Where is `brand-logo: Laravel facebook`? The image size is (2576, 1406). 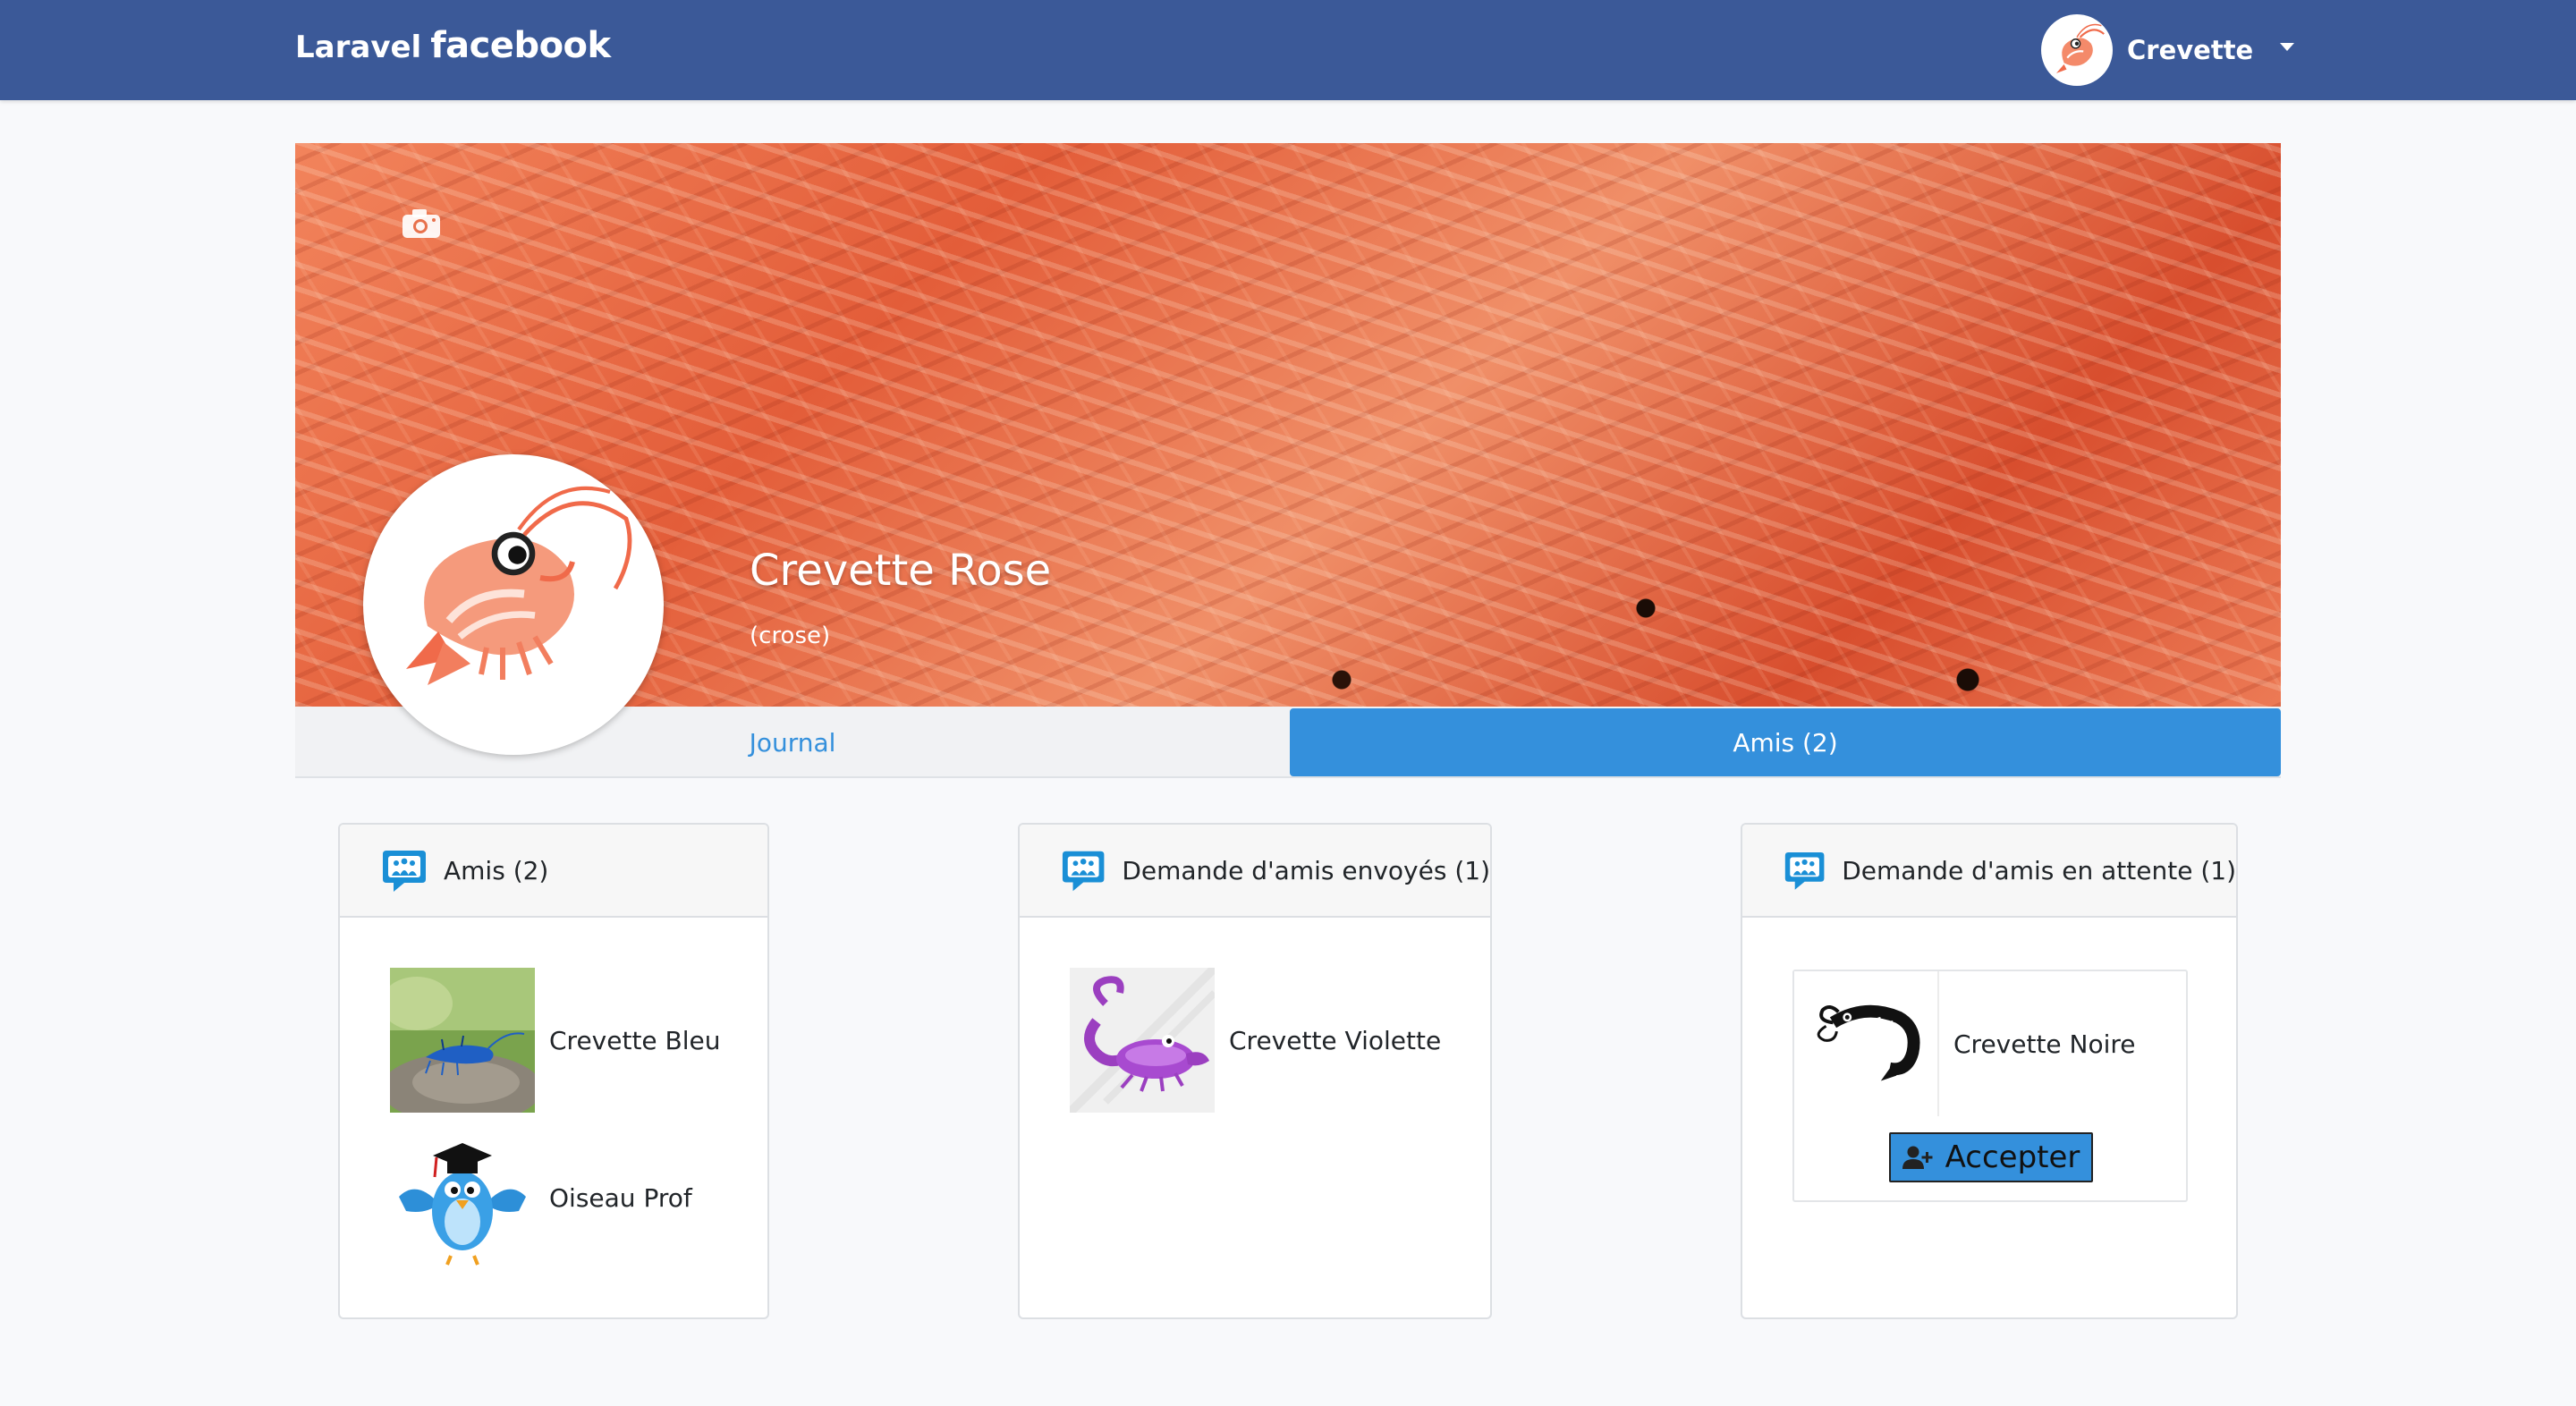 brand-logo: Laravel facebook is located at coordinates (453, 45).